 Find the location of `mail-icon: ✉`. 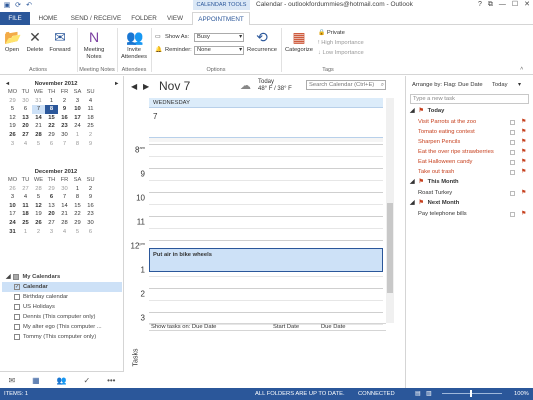

mail-icon: ✉ is located at coordinates (11, 380).